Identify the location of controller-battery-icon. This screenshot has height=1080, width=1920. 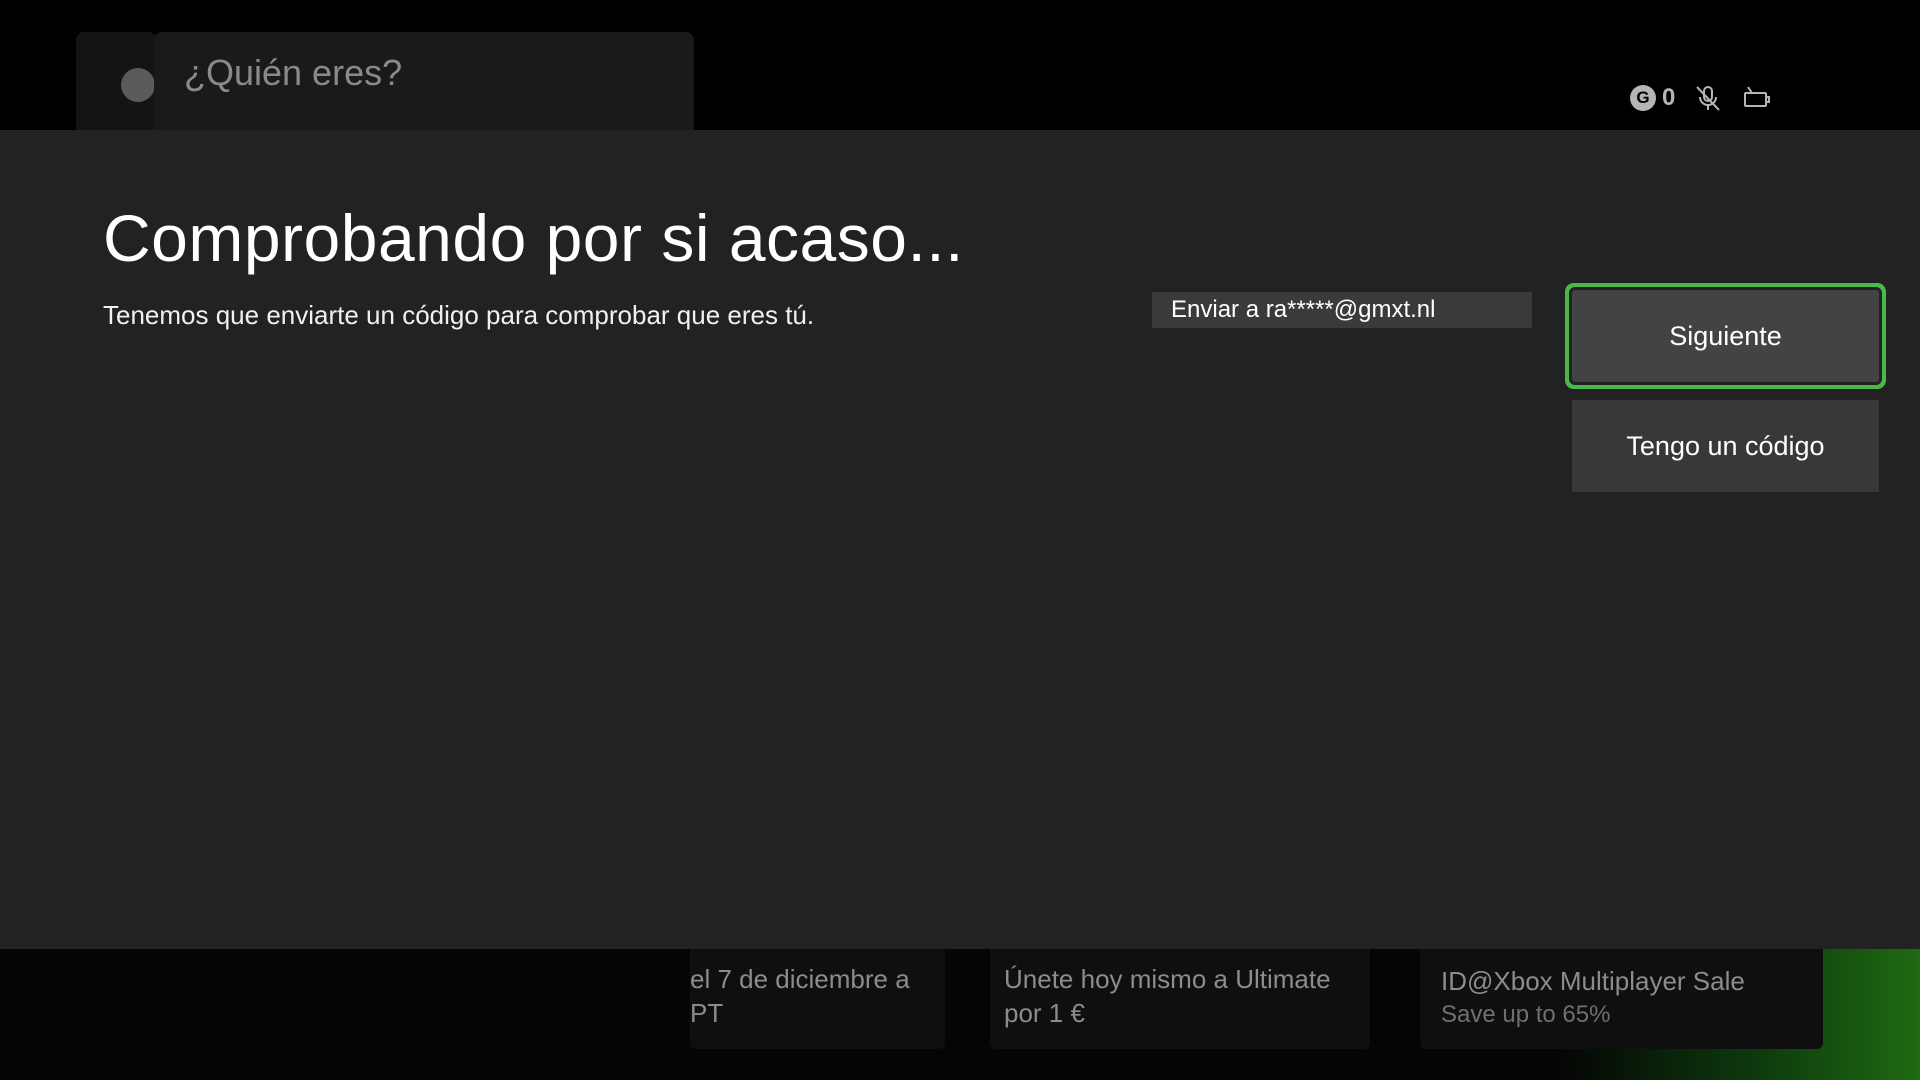
(1757, 96).